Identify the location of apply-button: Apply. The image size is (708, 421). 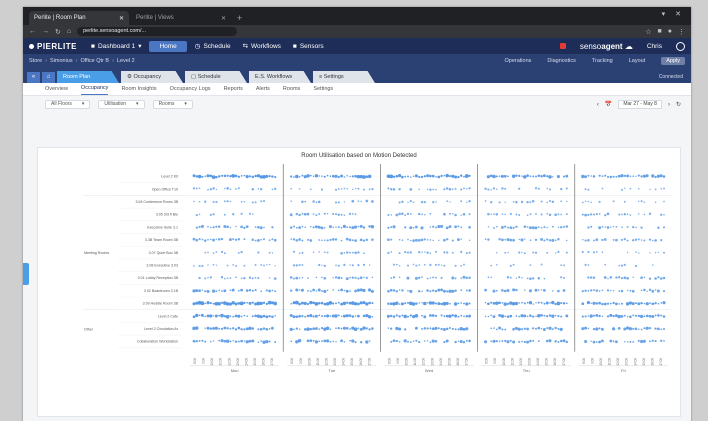
(673, 61).